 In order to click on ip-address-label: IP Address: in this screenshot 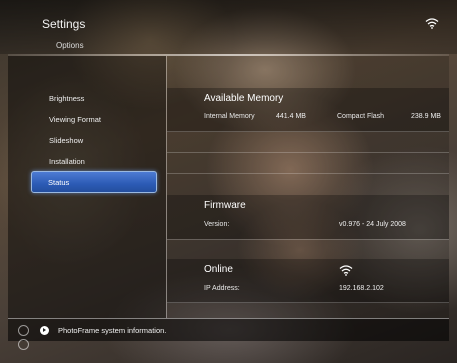, I will do `click(222, 288)`.